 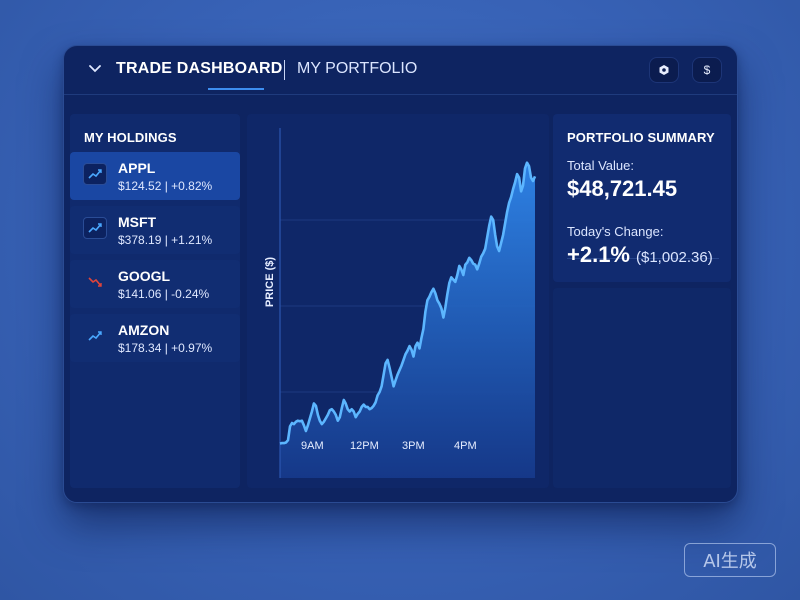 What do you see at coordinates (730, 560) in the screenshot?
I see `ai-generated-watermark: AI生成` at bounding box center [730, 560].